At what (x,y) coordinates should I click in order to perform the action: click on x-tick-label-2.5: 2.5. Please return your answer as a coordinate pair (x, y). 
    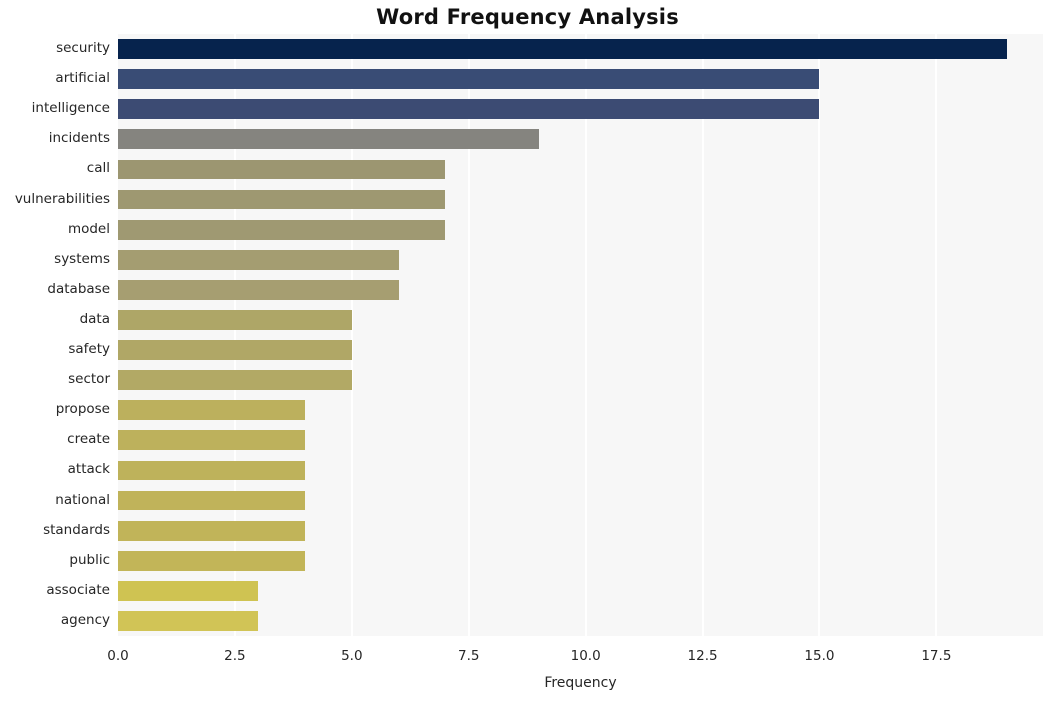
    Looking at the image, I should click on (235, 656).